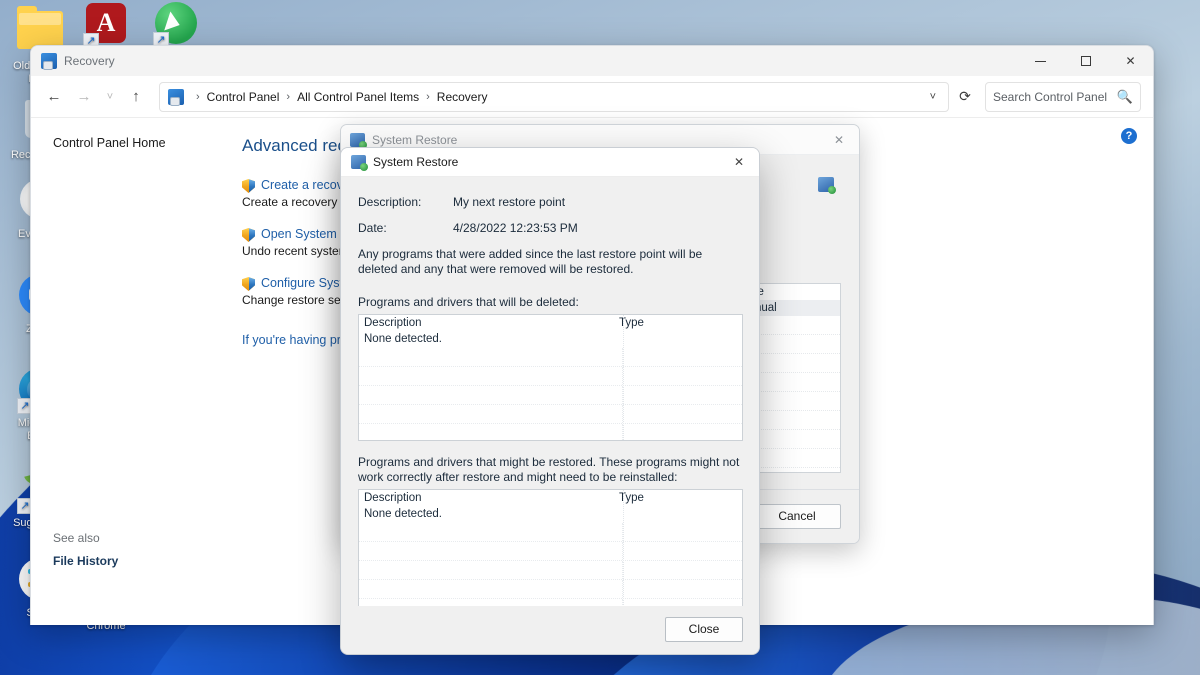 The width and height of the screenshot is (1200, 675). I want to click on back-button: ←, so click(54, 97).